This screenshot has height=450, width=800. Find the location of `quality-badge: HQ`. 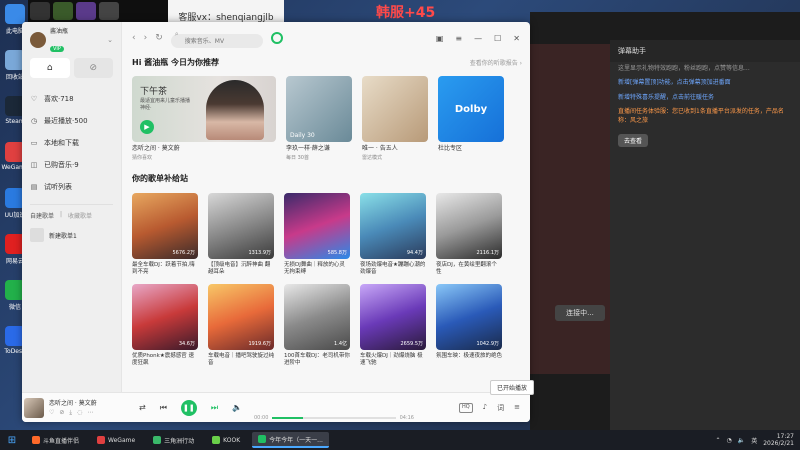

quality-badge: HQ is located at coordinates (465, 407).